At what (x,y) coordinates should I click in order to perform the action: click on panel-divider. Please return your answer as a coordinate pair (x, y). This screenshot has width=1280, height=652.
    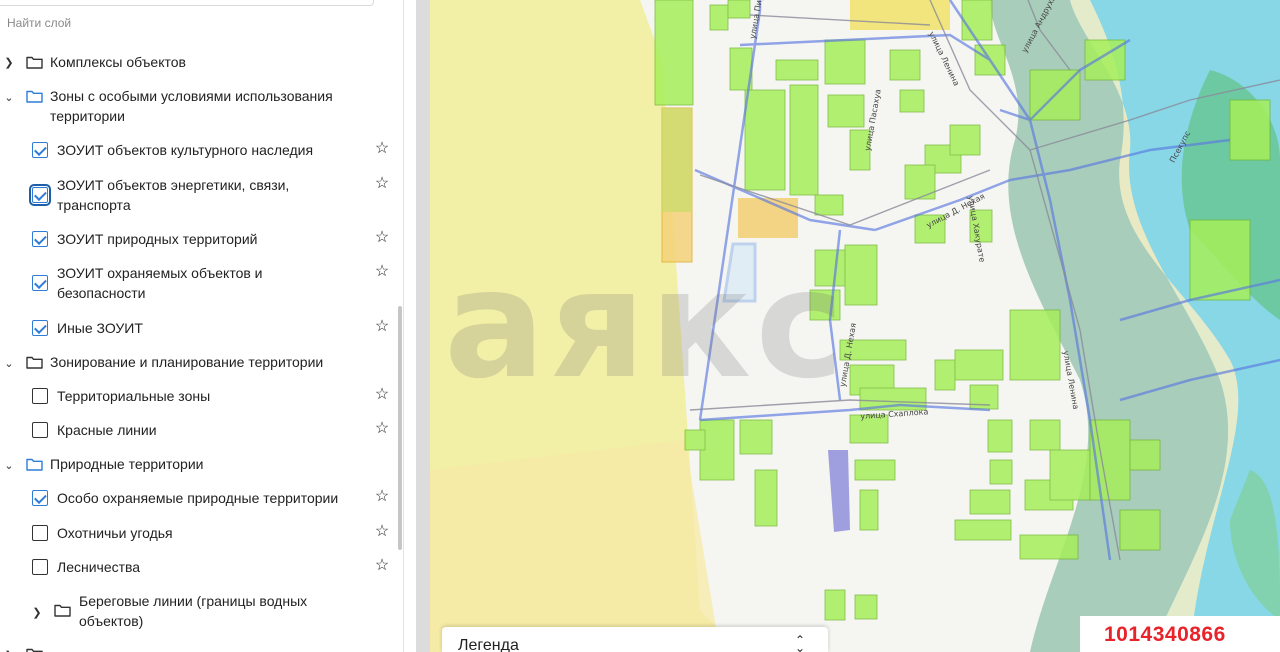
    Looking at the image, I should click on (403, 326).